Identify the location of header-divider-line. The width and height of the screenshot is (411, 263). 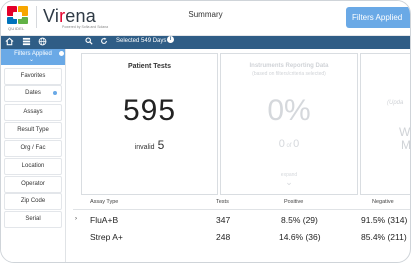
(241, 209).